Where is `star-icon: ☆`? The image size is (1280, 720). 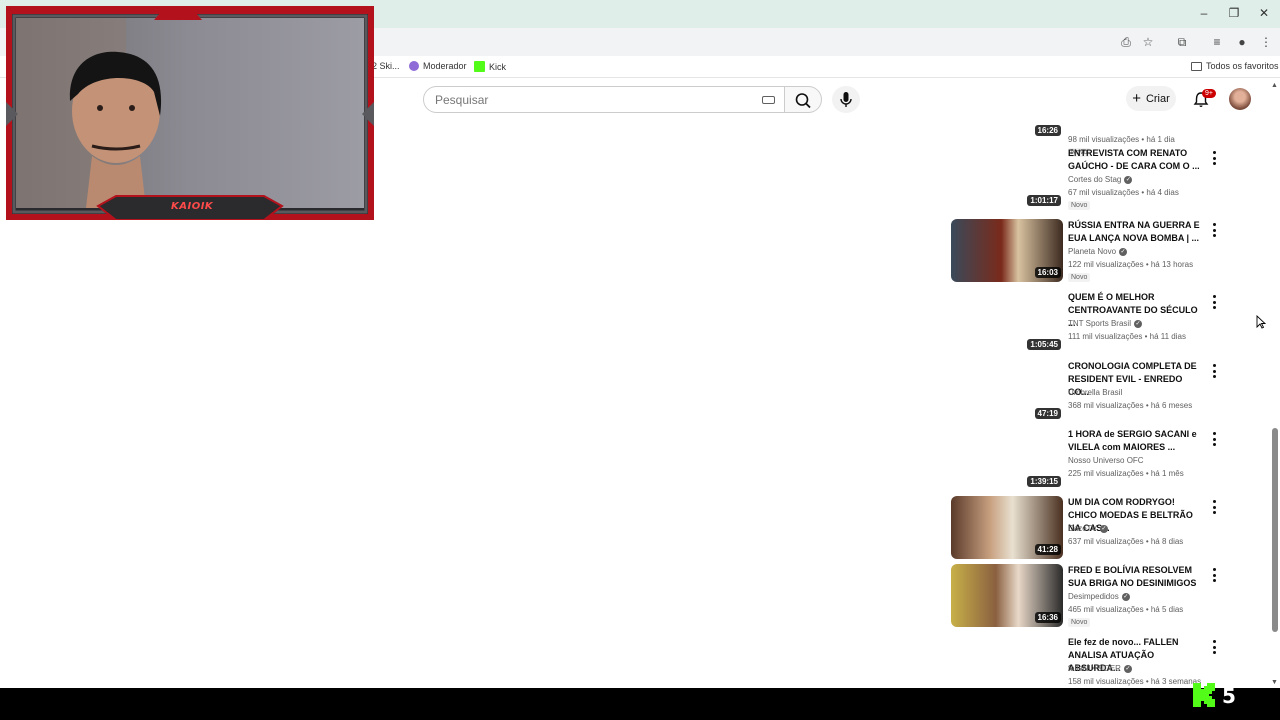 star-icon: ☆ is located at coordinates (1148, 42).